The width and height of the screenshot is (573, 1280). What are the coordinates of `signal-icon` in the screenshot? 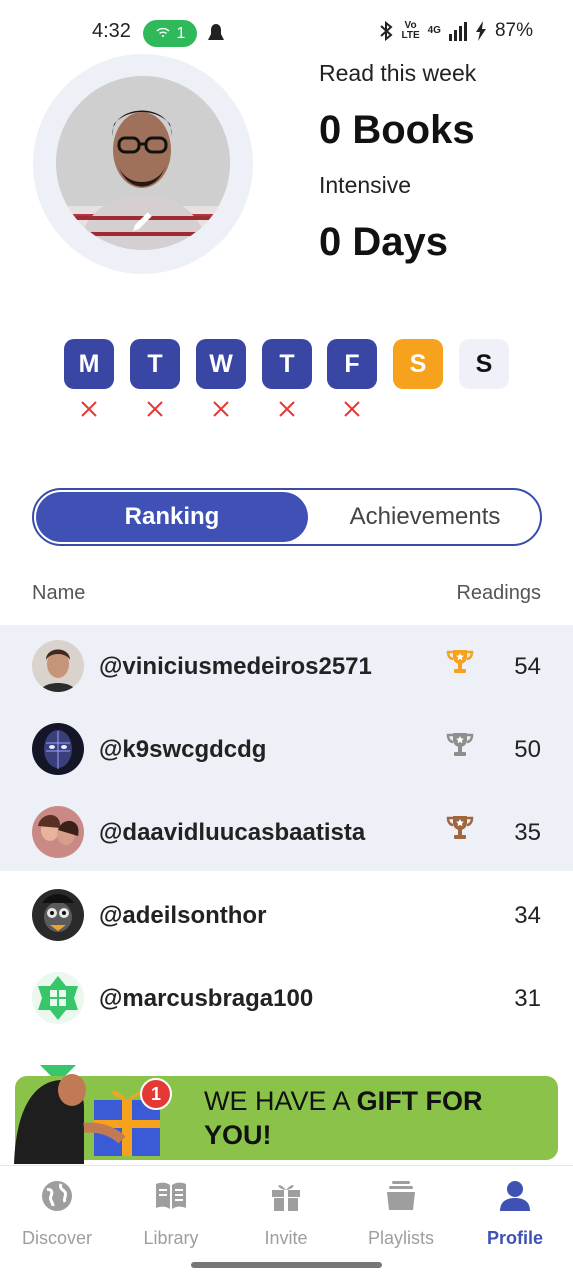 It's located at (457, 31).